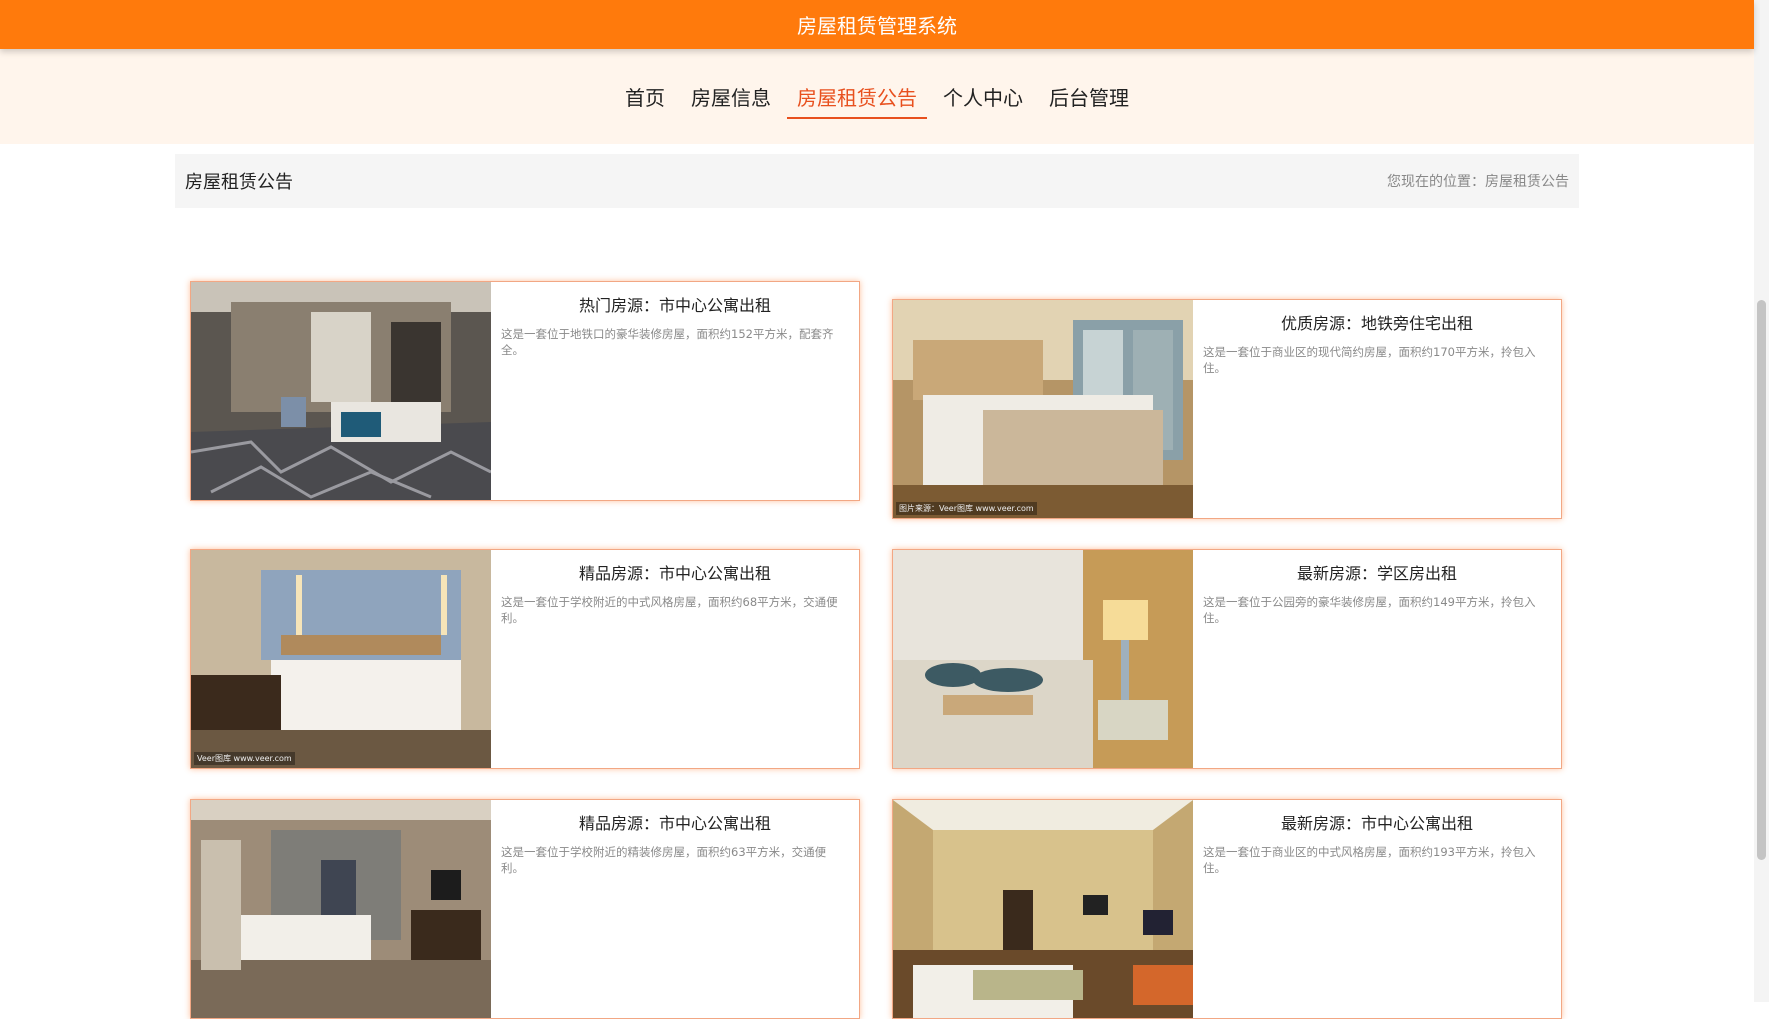 The image size is (1769, 1019). I want to click on nav-admin: 后台管理, so click(1089, 99).